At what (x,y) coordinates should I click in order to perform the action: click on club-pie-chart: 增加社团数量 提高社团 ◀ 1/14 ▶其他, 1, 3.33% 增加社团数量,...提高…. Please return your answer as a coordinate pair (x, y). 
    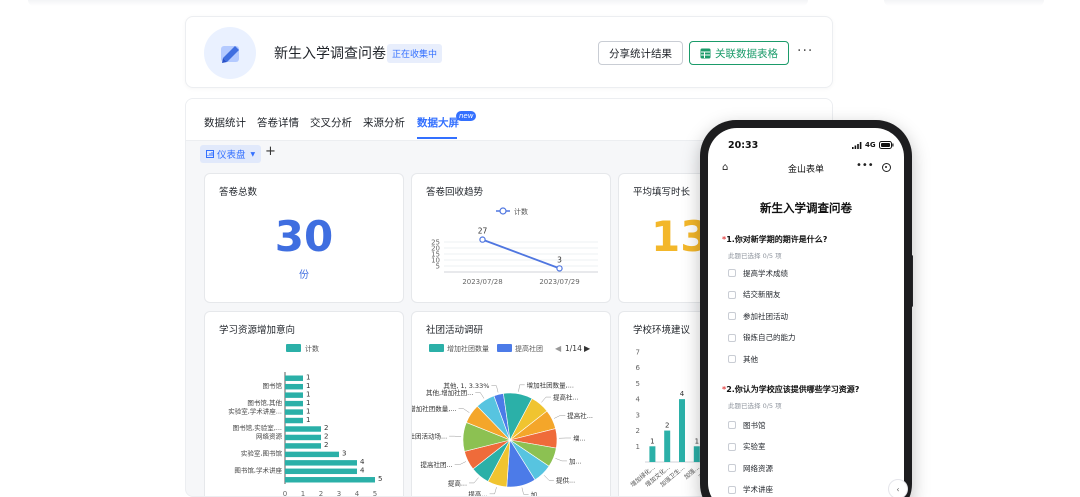
    Looking at the image, I should click on (502, 420).